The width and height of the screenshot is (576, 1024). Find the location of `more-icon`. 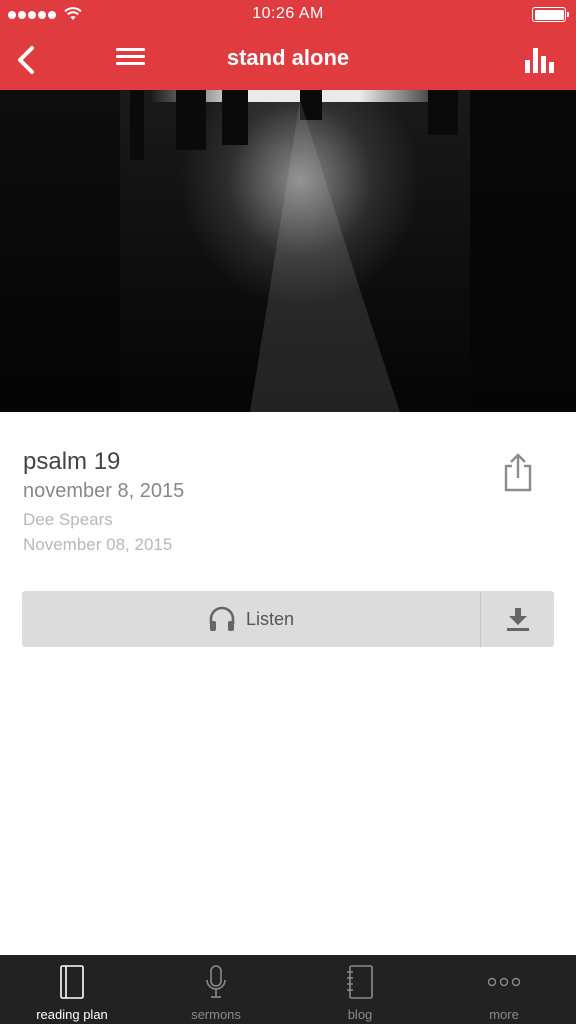

more-icon is located at coordinates (504, 982).